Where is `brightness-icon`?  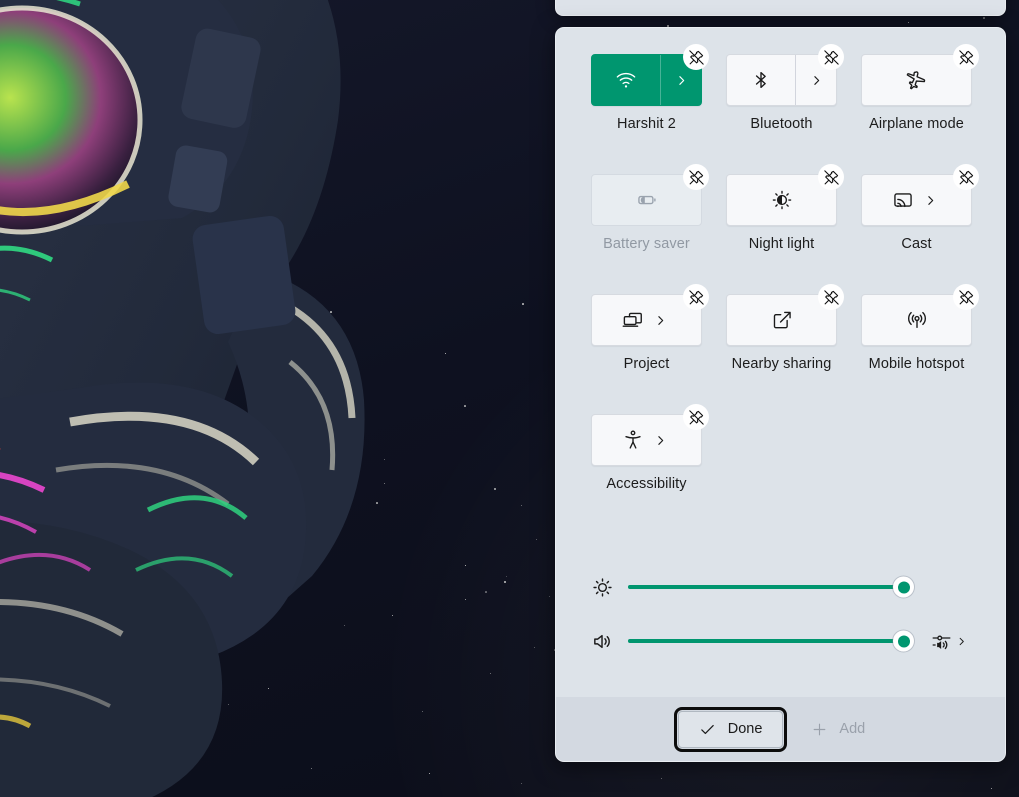 brightness-icon is located at coordinates (602, 587).